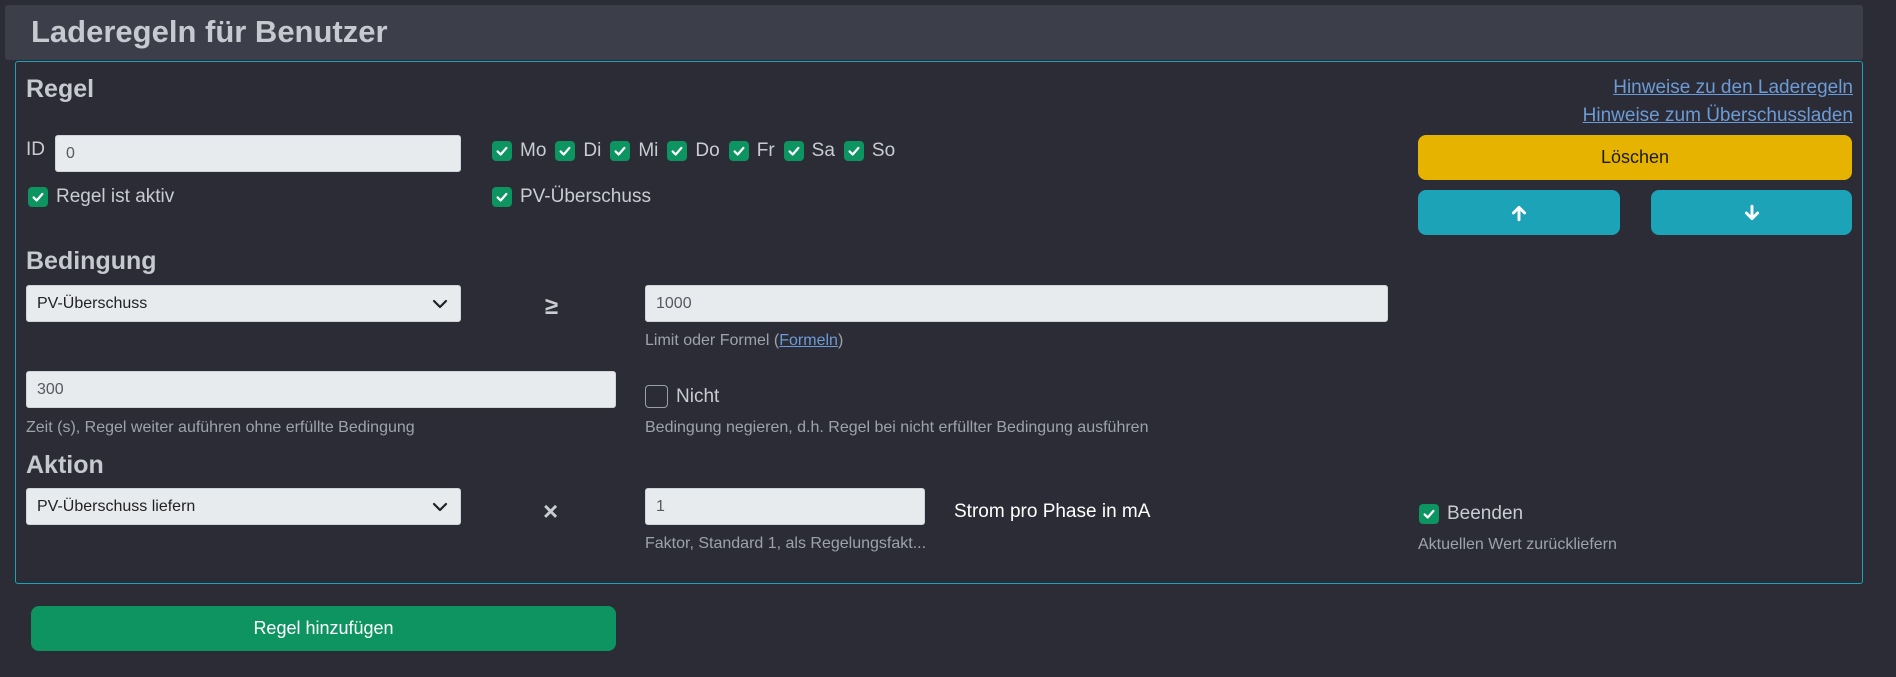  What do you see at coordinates (116, 506) in the screenshot?
I see `action-select-value: PV-Überschuss liefern` at bounding box center [116, 506].